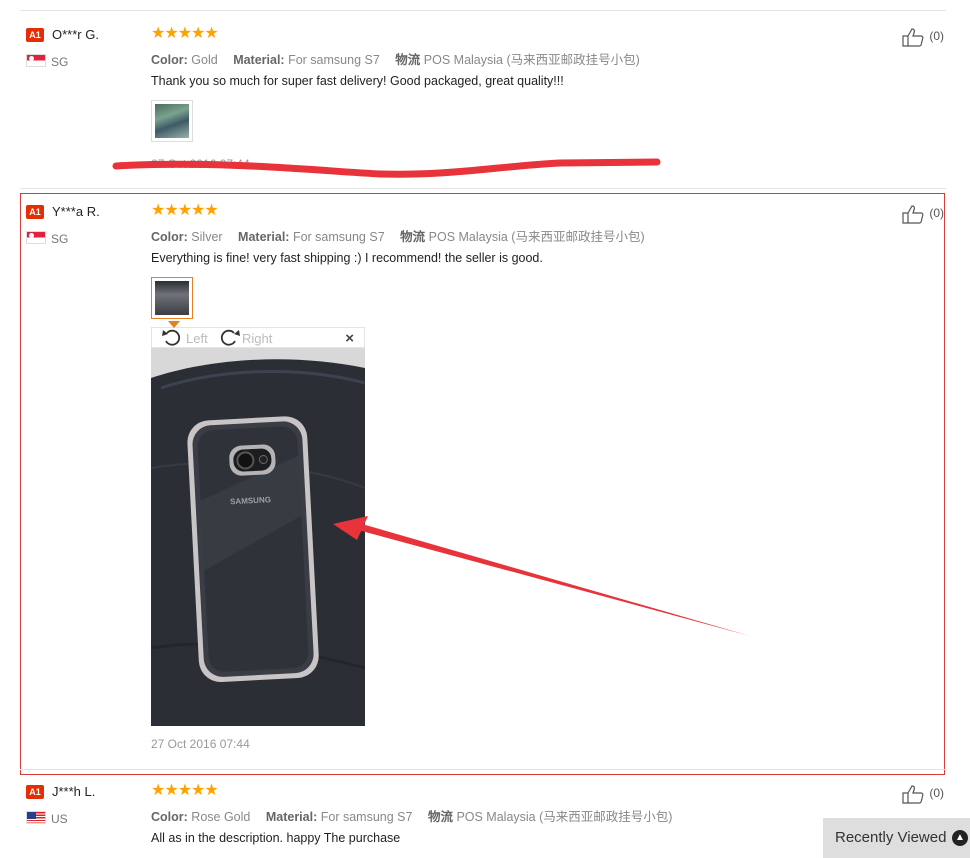 Image resolution: width=970 pixels, height=858 pixels. What do you see at coordinates (291, 817) in the screenshot?
I see `material-label: Material:` at bounding box center [291, 817].